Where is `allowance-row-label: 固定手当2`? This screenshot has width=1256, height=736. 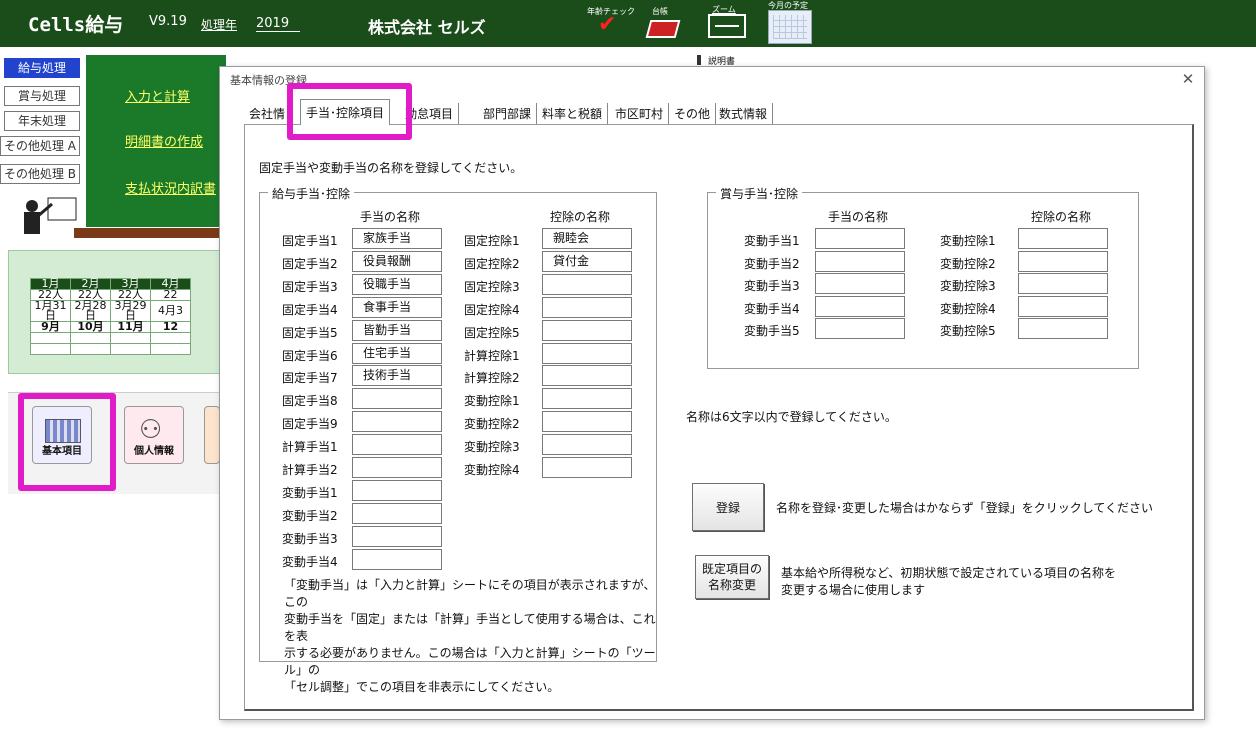
allowance-row-label: 固定手当2 is located at coordinates (310, 263).